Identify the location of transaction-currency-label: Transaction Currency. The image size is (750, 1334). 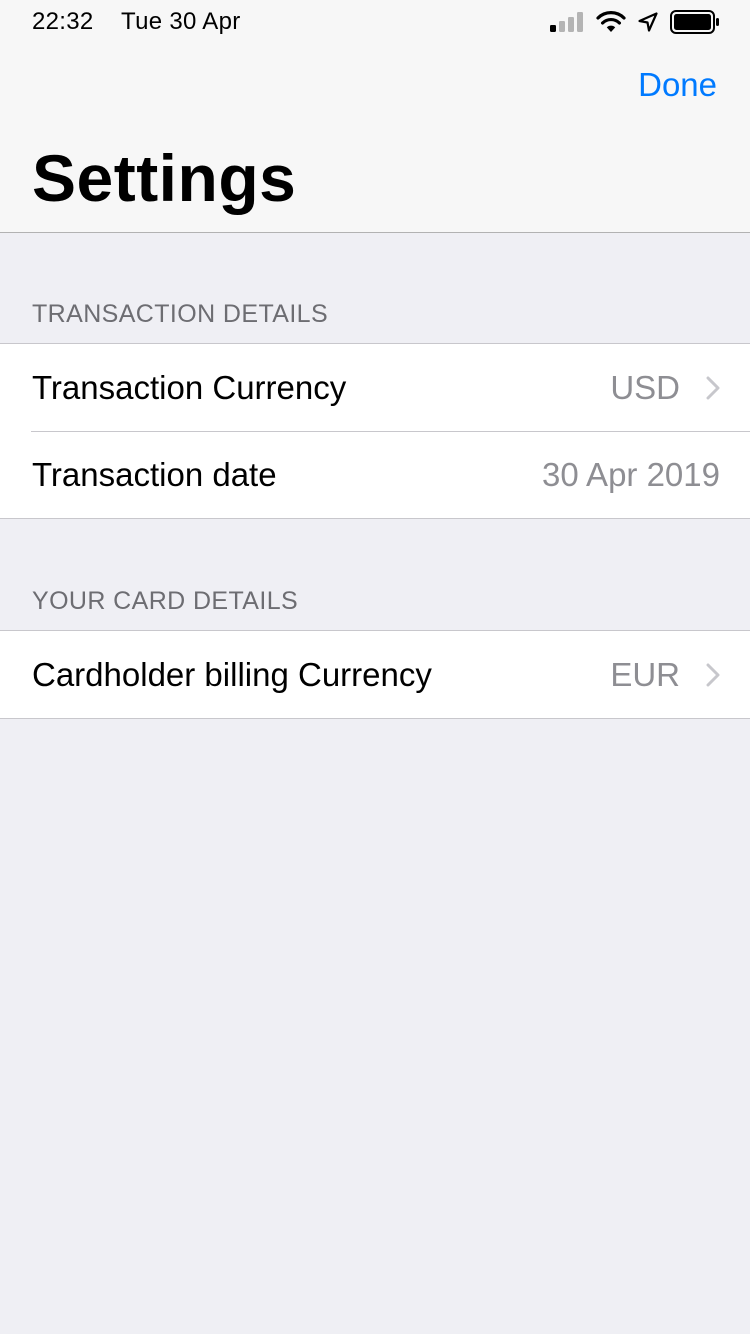
(189, 387).